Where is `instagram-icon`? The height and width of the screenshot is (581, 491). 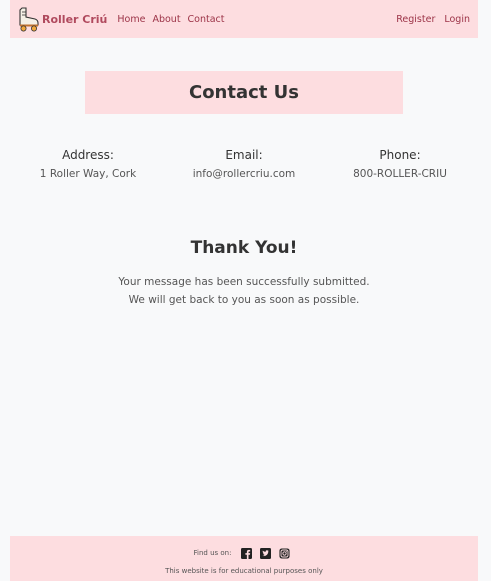 instagram-icon is located at coordinates (285, 553).